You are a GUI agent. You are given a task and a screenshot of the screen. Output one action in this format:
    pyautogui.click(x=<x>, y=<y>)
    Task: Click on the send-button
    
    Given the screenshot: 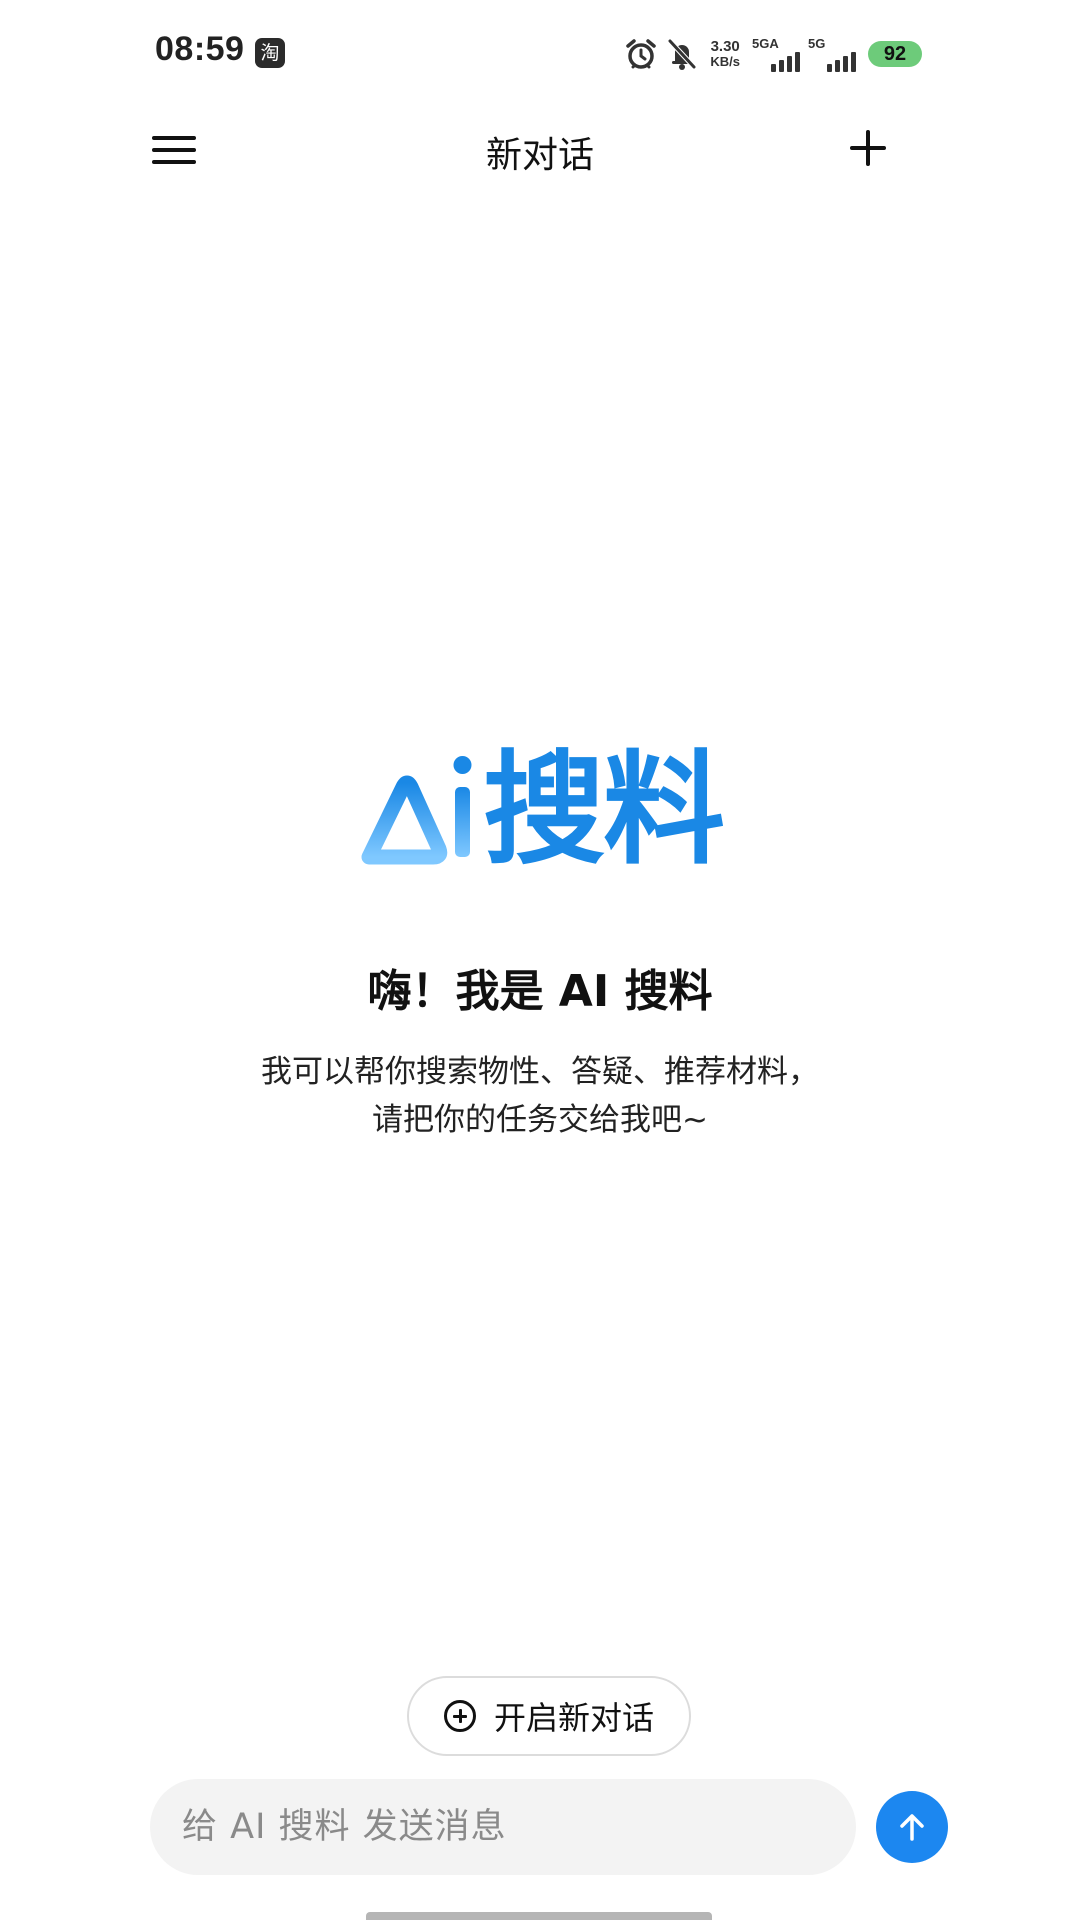 What is the action you would take?
    pyautogui.click(x=912, y=1827)
    